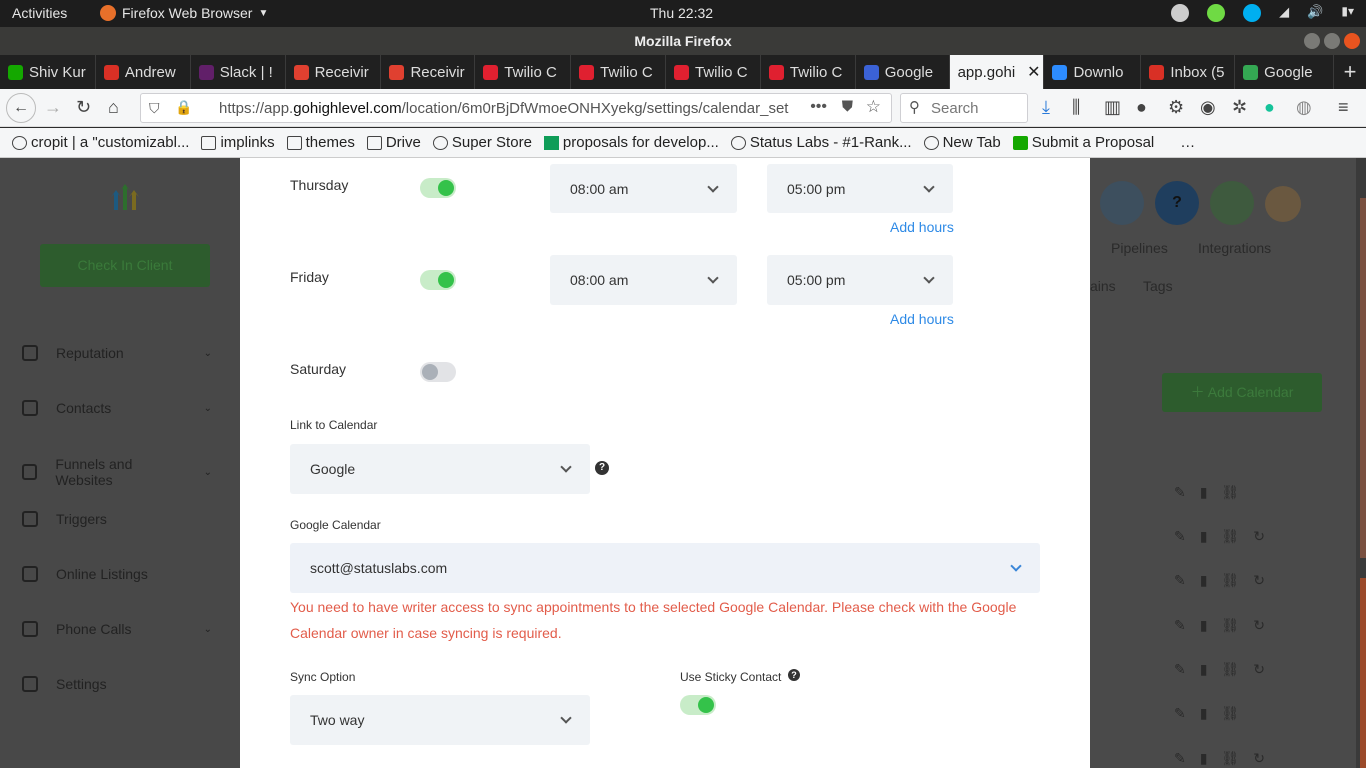 The image size is (1366, 768). Describe the element at coordinates (438, 372) in the screenshot. I see `saturday-toggle` at that location.